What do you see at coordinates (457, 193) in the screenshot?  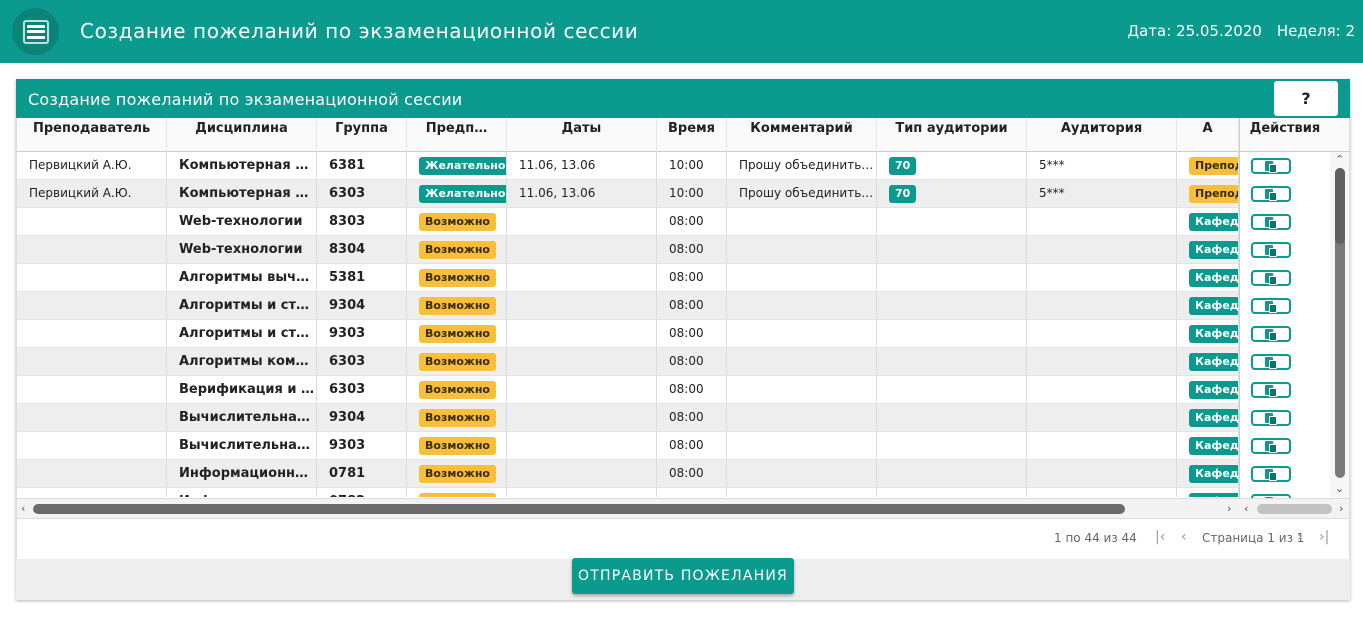 I see `cell-preference: Желательно` at bounding box center [457, 193].